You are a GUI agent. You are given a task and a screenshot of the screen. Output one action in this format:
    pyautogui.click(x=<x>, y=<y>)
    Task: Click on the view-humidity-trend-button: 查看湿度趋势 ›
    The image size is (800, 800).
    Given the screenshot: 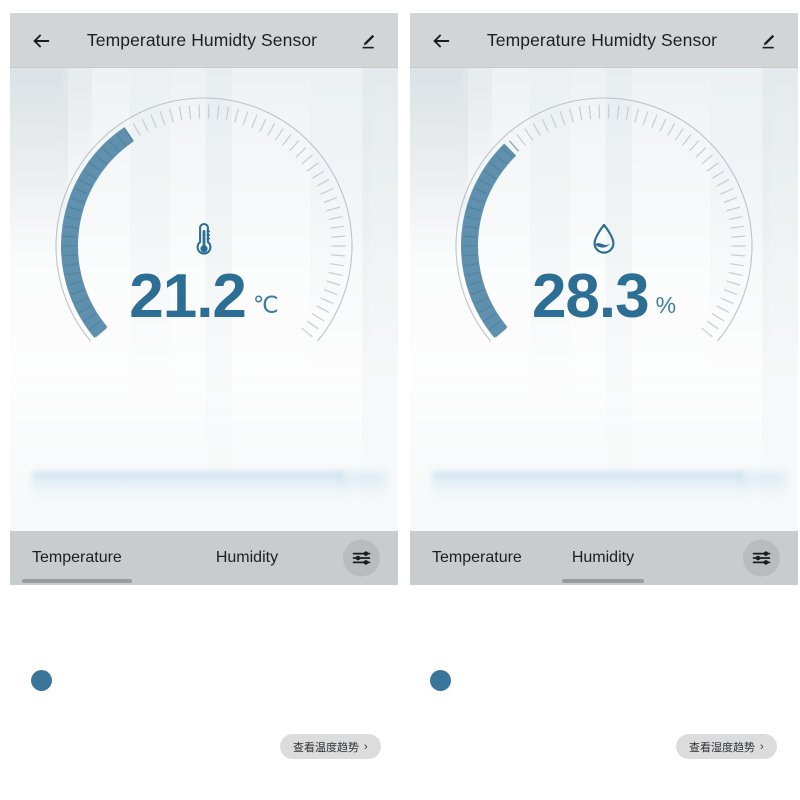 What is the action you would take?
    pyautogui.click(x=726, y=746)
    